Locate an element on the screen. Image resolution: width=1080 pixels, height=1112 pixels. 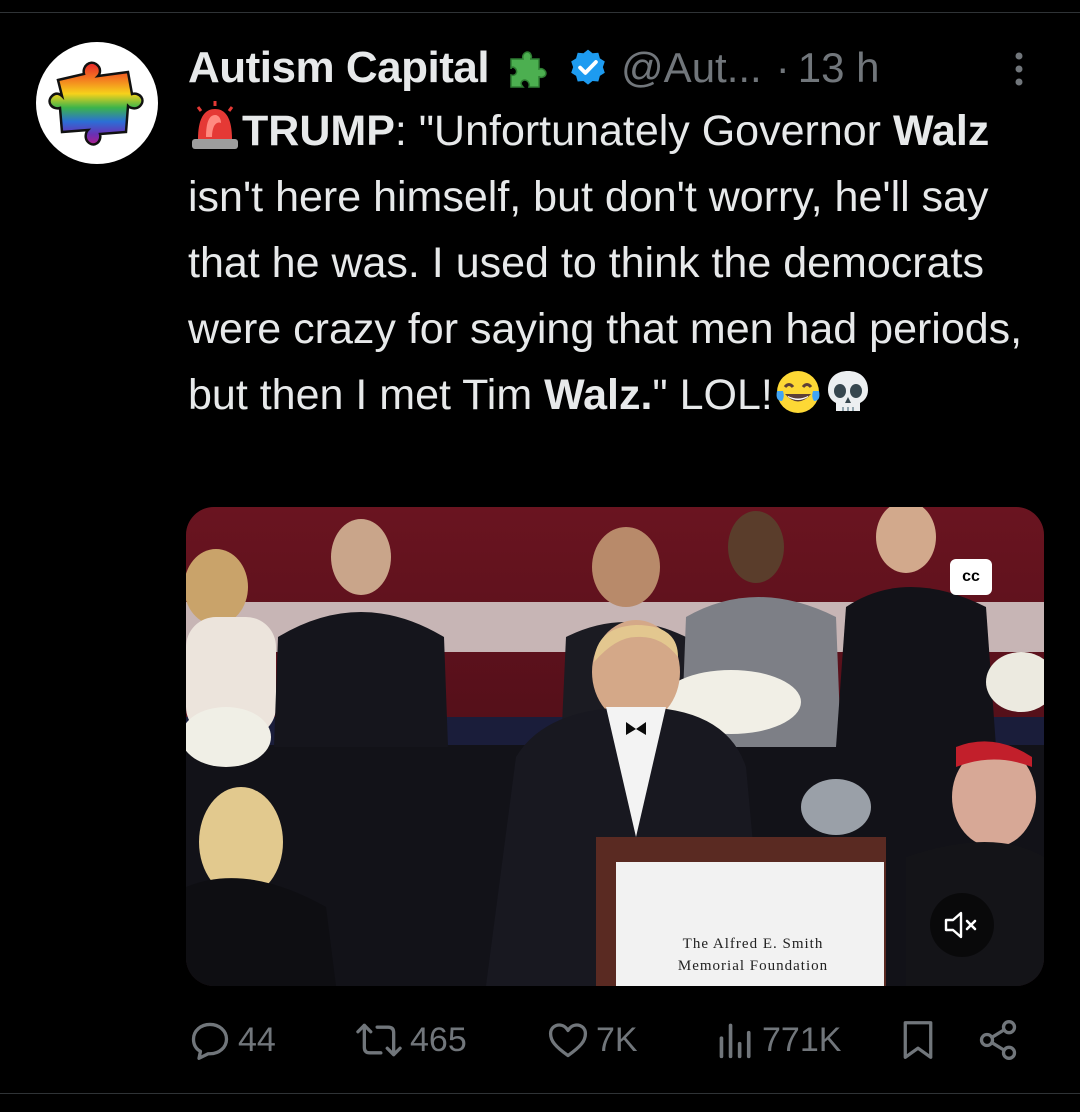
reply-icon is located at coordinates (210, 1041).